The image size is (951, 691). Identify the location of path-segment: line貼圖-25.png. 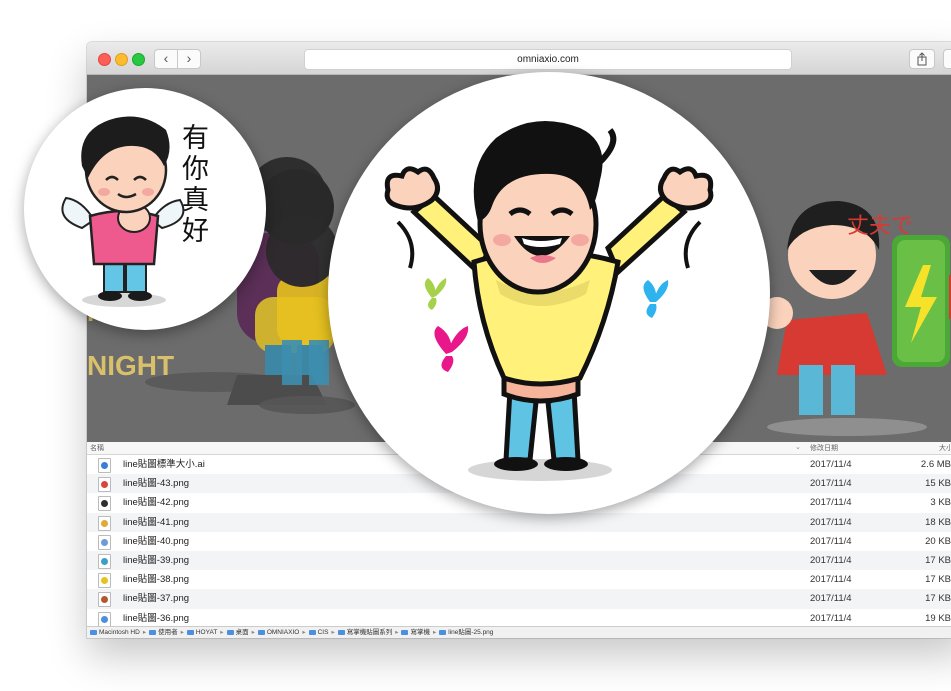
(470, 632).